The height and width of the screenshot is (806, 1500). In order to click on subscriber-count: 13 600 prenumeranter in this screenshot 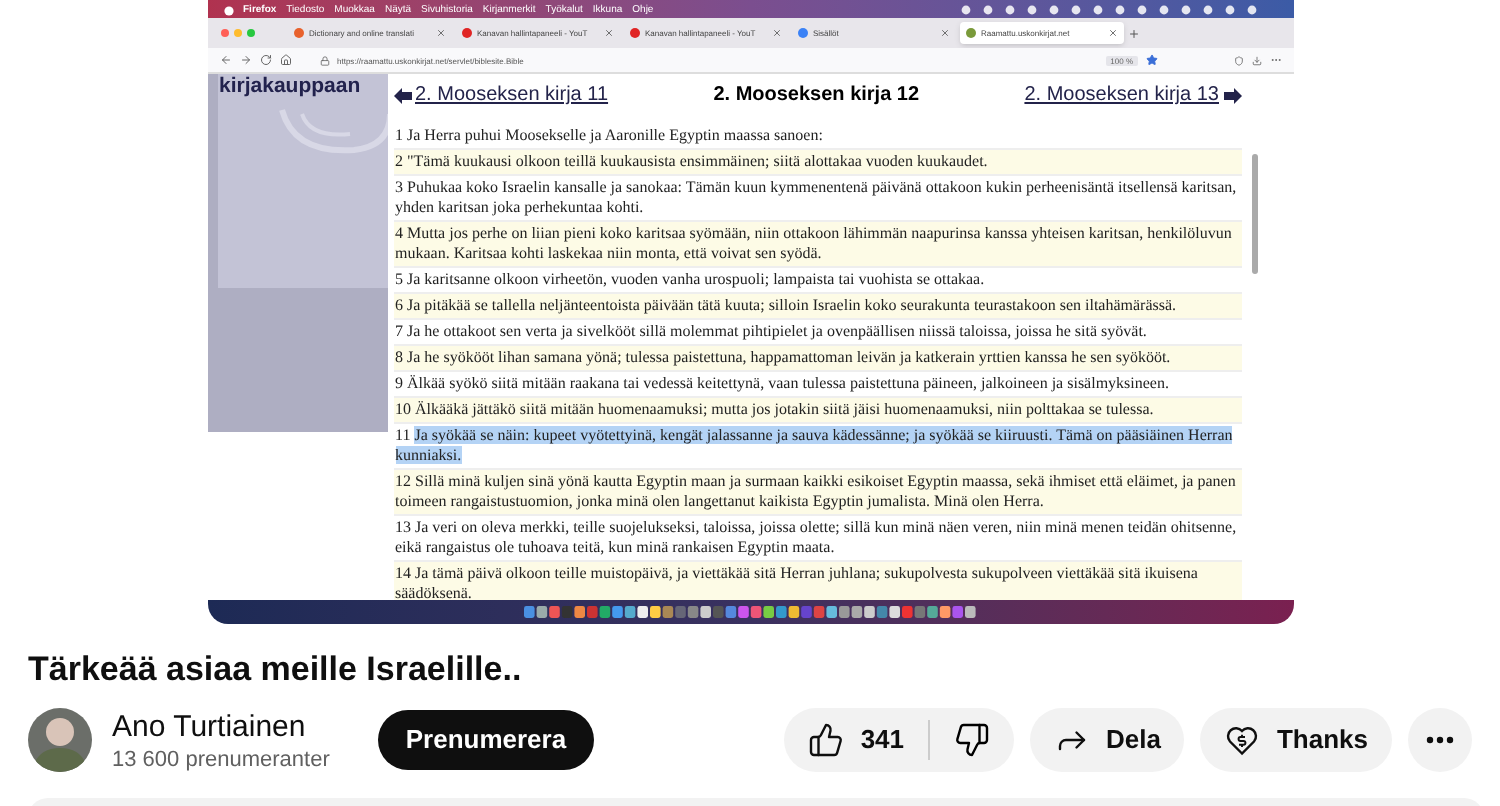, I will do `click(221, 759)`.